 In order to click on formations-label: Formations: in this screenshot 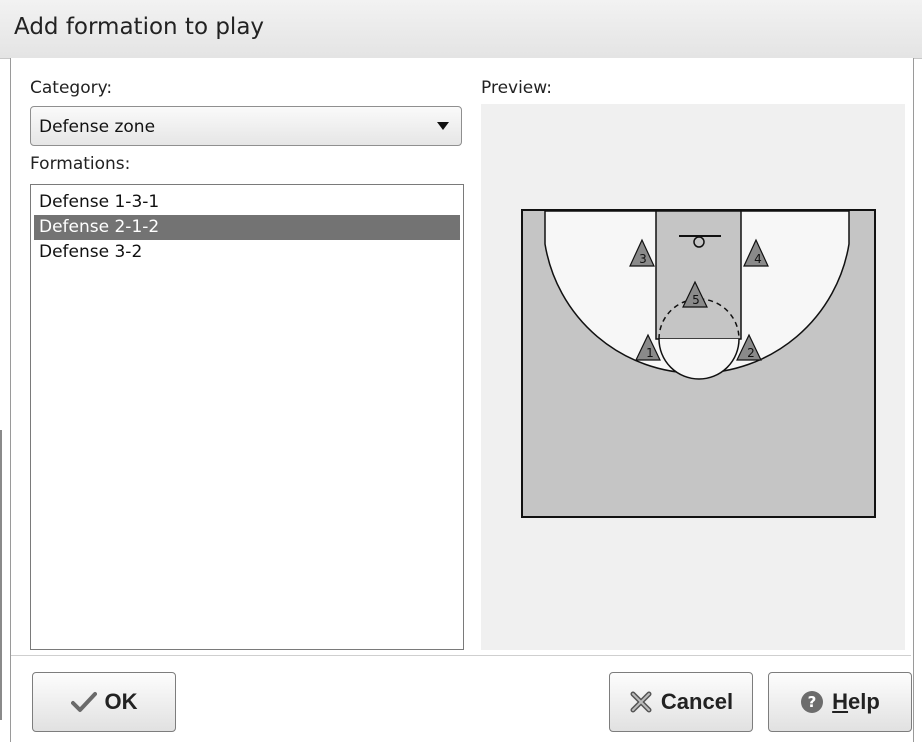, I will do `click(80, 164)`.